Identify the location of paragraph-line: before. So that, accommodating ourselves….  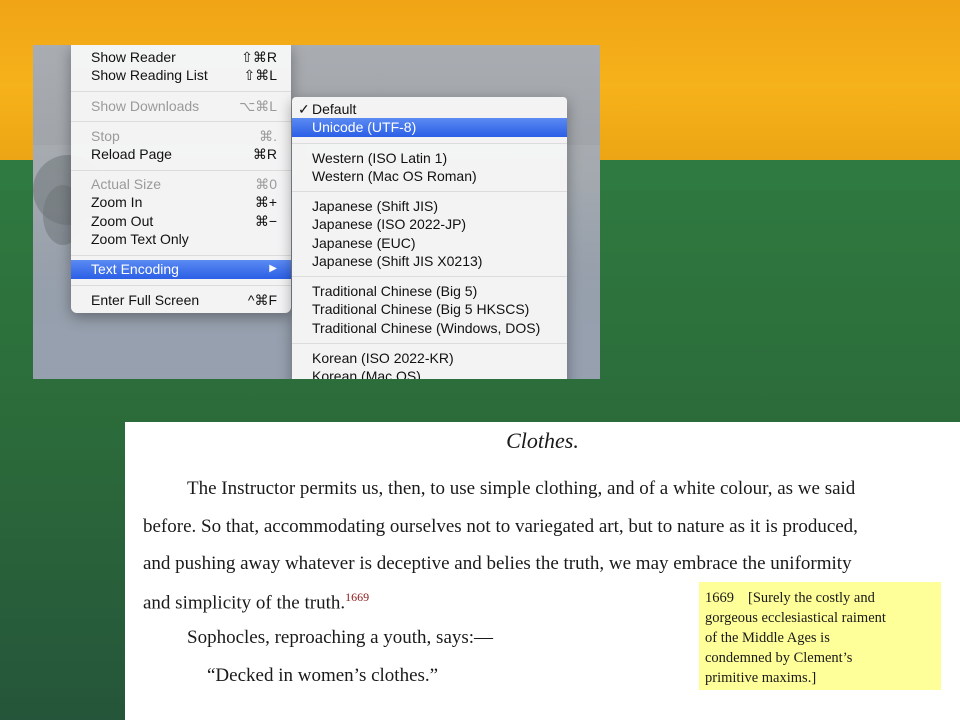
(500, 526).